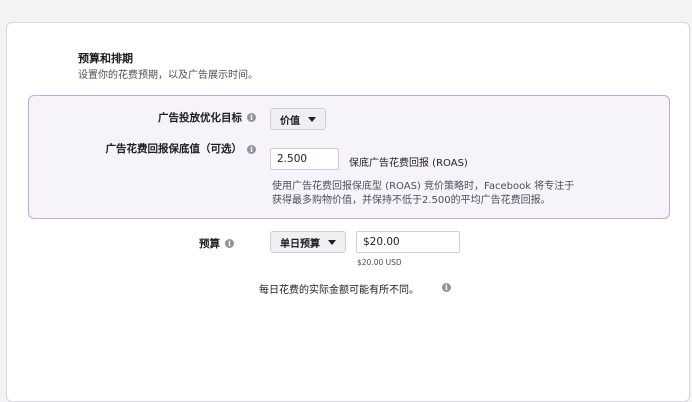 This screenshot has height=402, width=692. I want to click on roas-floor-input: 2.500, so click(304, 159).